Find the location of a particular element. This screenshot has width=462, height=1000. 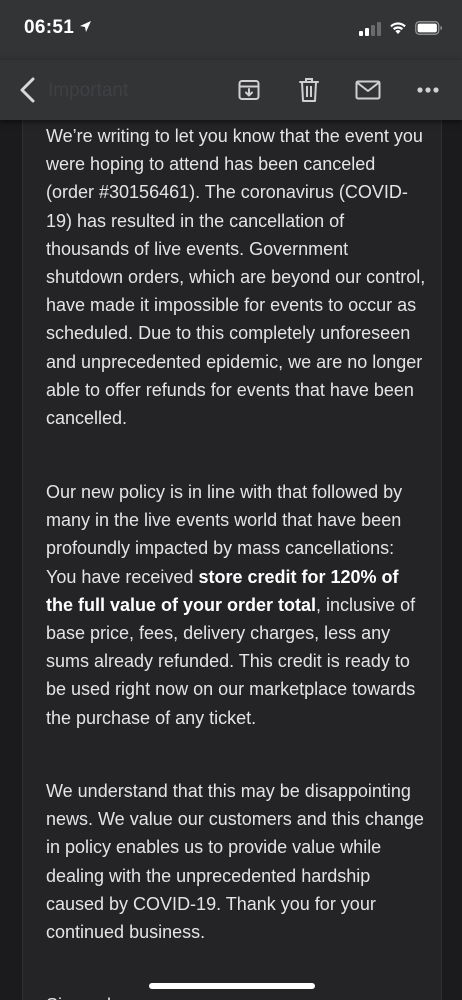

home-indicator is located at coordinates (232, 986).